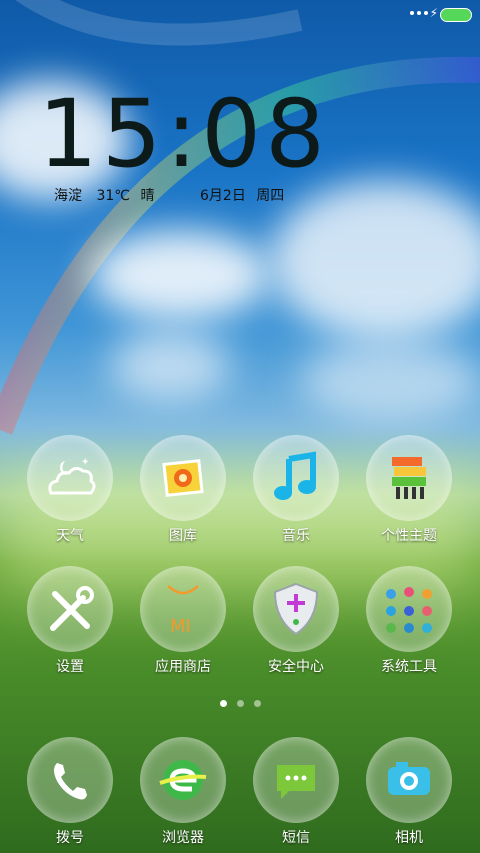 The width and height of the screenshot is (480, 853). Describe the element at coordinates (70, 667) in the screenshot. I see `app-label: 设置` at that location.